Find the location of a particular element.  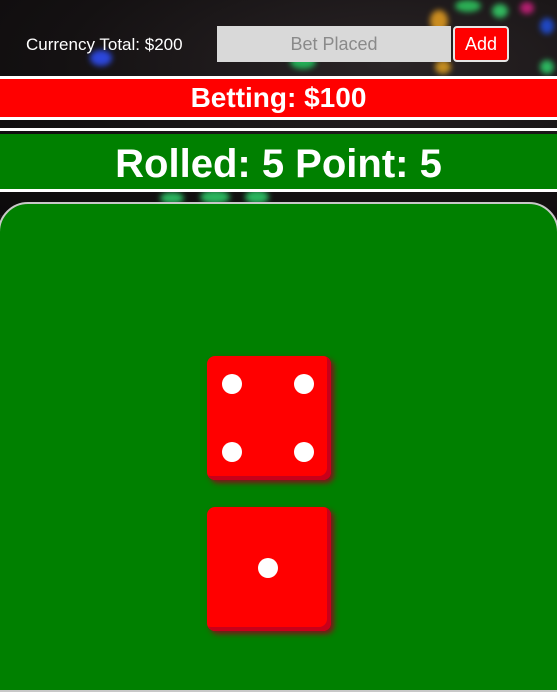

die-one-icon is located at coordinates (269, 569).